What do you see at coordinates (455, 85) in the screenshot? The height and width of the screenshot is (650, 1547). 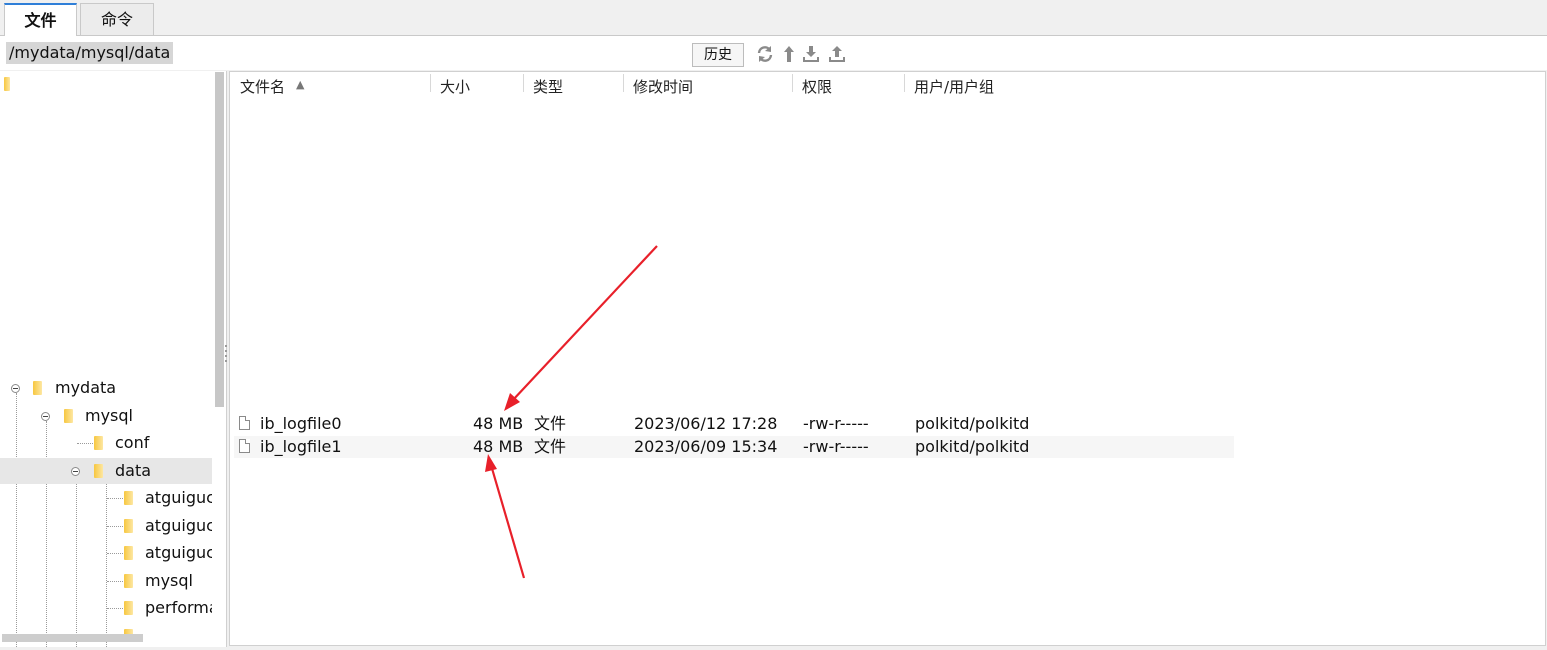 I see `column-size: 大小` at bounding box center [455, 85].